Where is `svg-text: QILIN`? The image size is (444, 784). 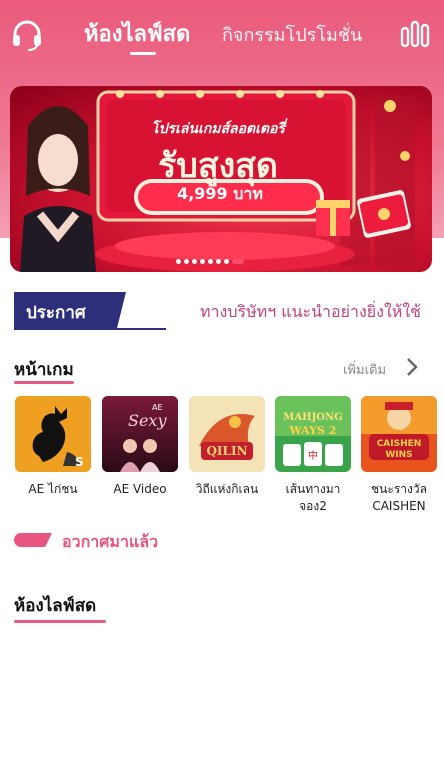
svg-text: QILIN is located at coordinates (226, 451).